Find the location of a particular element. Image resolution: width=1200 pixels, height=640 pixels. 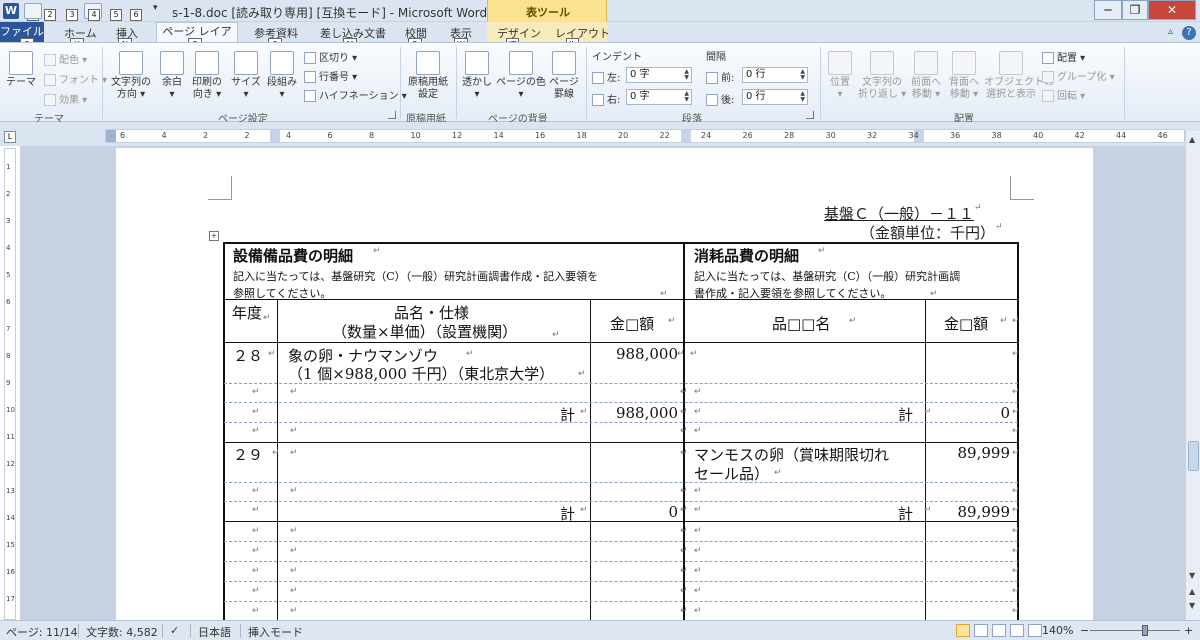

zoom-out-icon: − is located at coordinates (1084, 630).